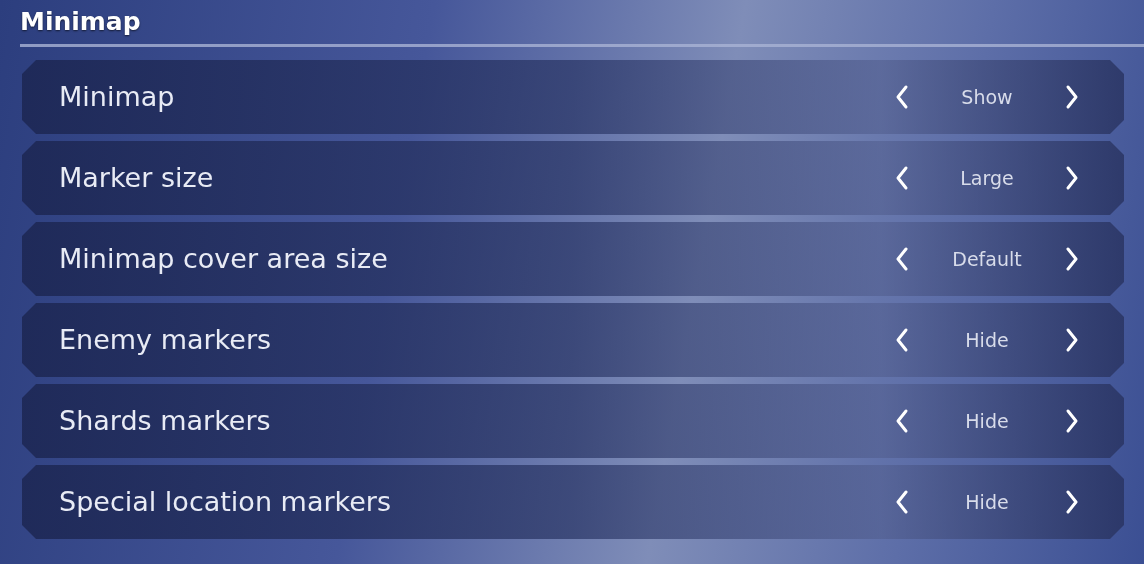  Describe the element at coordinates (223, 258) in the screenshot. I see `setting-label: Minimap cover area size` at that location.